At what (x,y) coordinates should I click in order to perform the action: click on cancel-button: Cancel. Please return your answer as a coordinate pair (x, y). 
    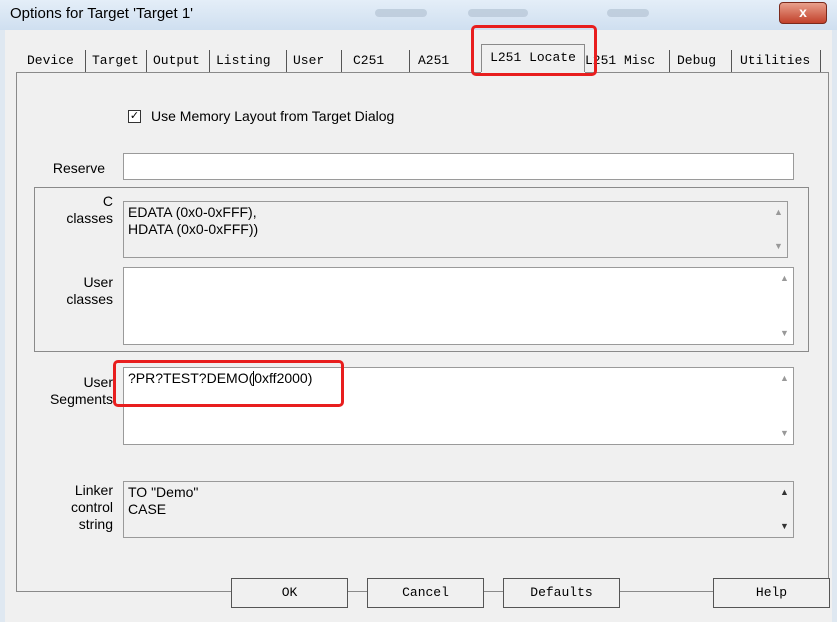
    Looking at the image, I should click on (425, 593).